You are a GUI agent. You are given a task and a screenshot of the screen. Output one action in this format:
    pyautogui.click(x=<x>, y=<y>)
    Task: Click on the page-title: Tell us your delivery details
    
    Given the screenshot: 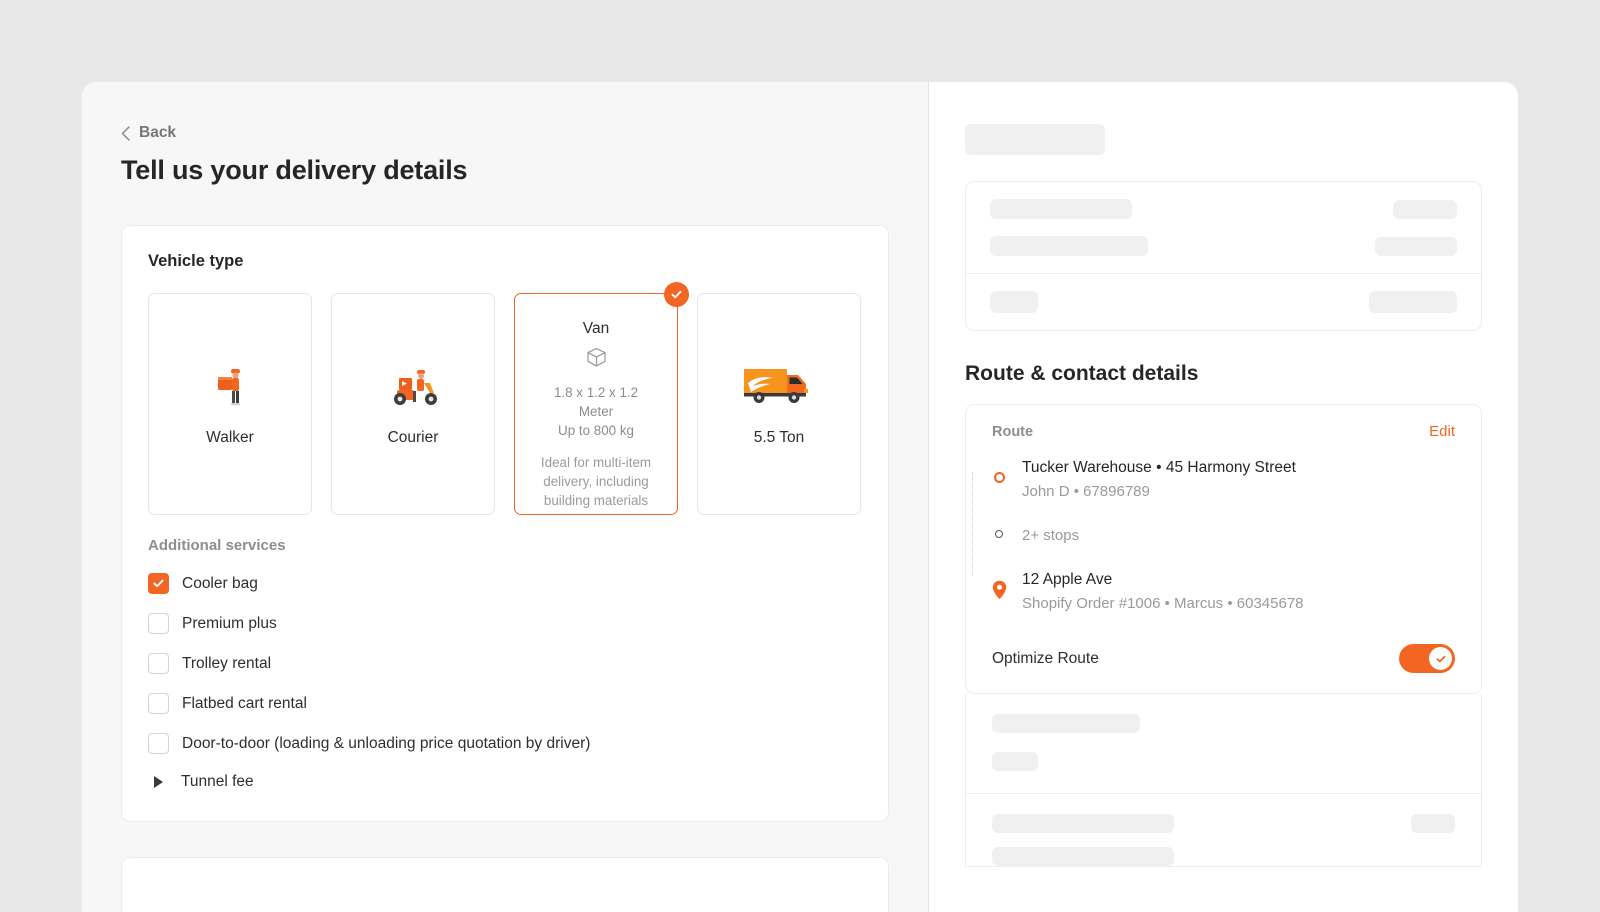 What is the action you would take?
    pyautogui.click(x=294, y=170)
    